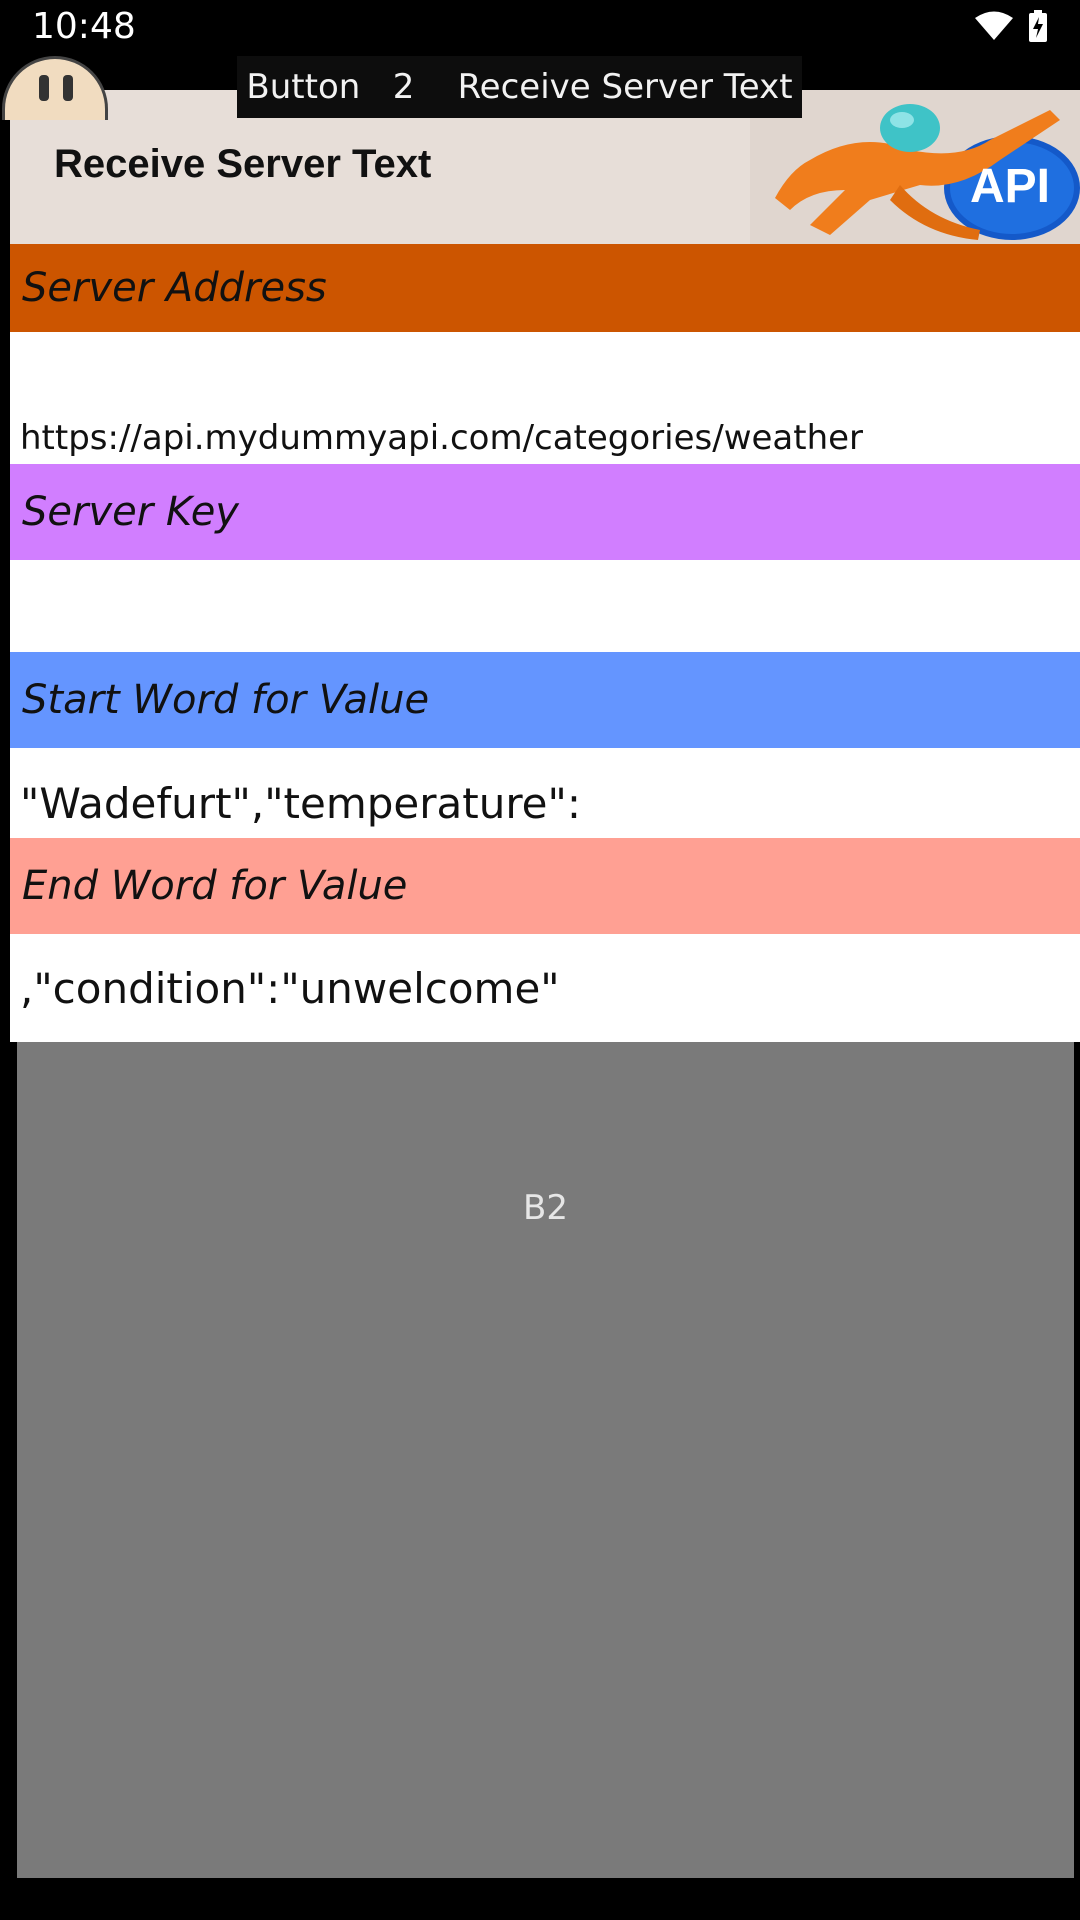 Image resolution: width=1080 pixels, height=1920 pixels. Describe the element at coordinates (519, 87) in the screenshot. I see `toast-message: Button 2 Receive Server Text` at that location.